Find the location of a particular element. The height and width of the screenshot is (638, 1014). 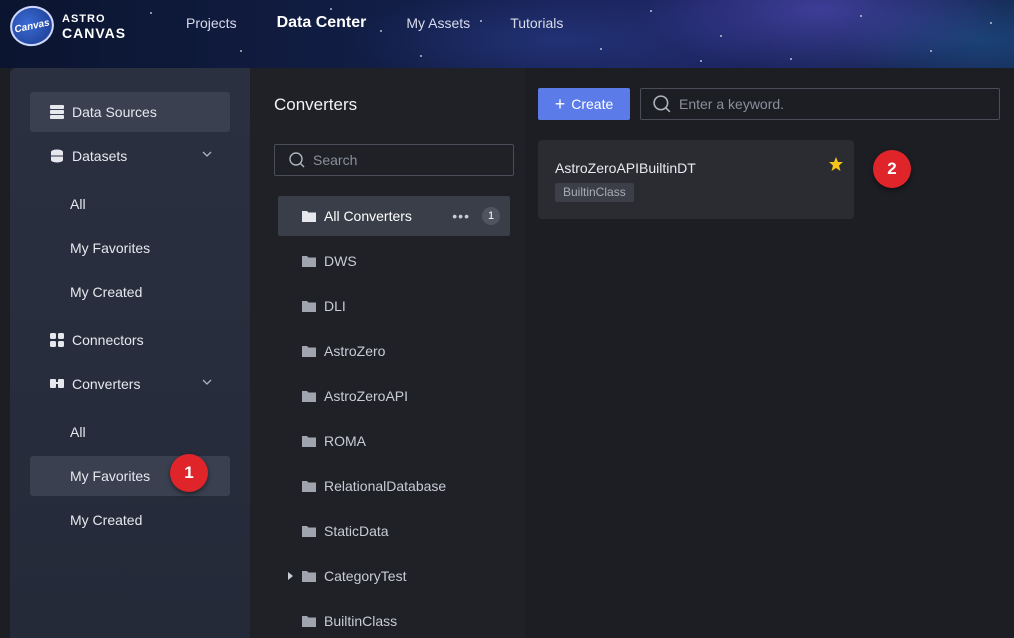

tree-item-label: CategoryTest is located at coordinates (365, 576).